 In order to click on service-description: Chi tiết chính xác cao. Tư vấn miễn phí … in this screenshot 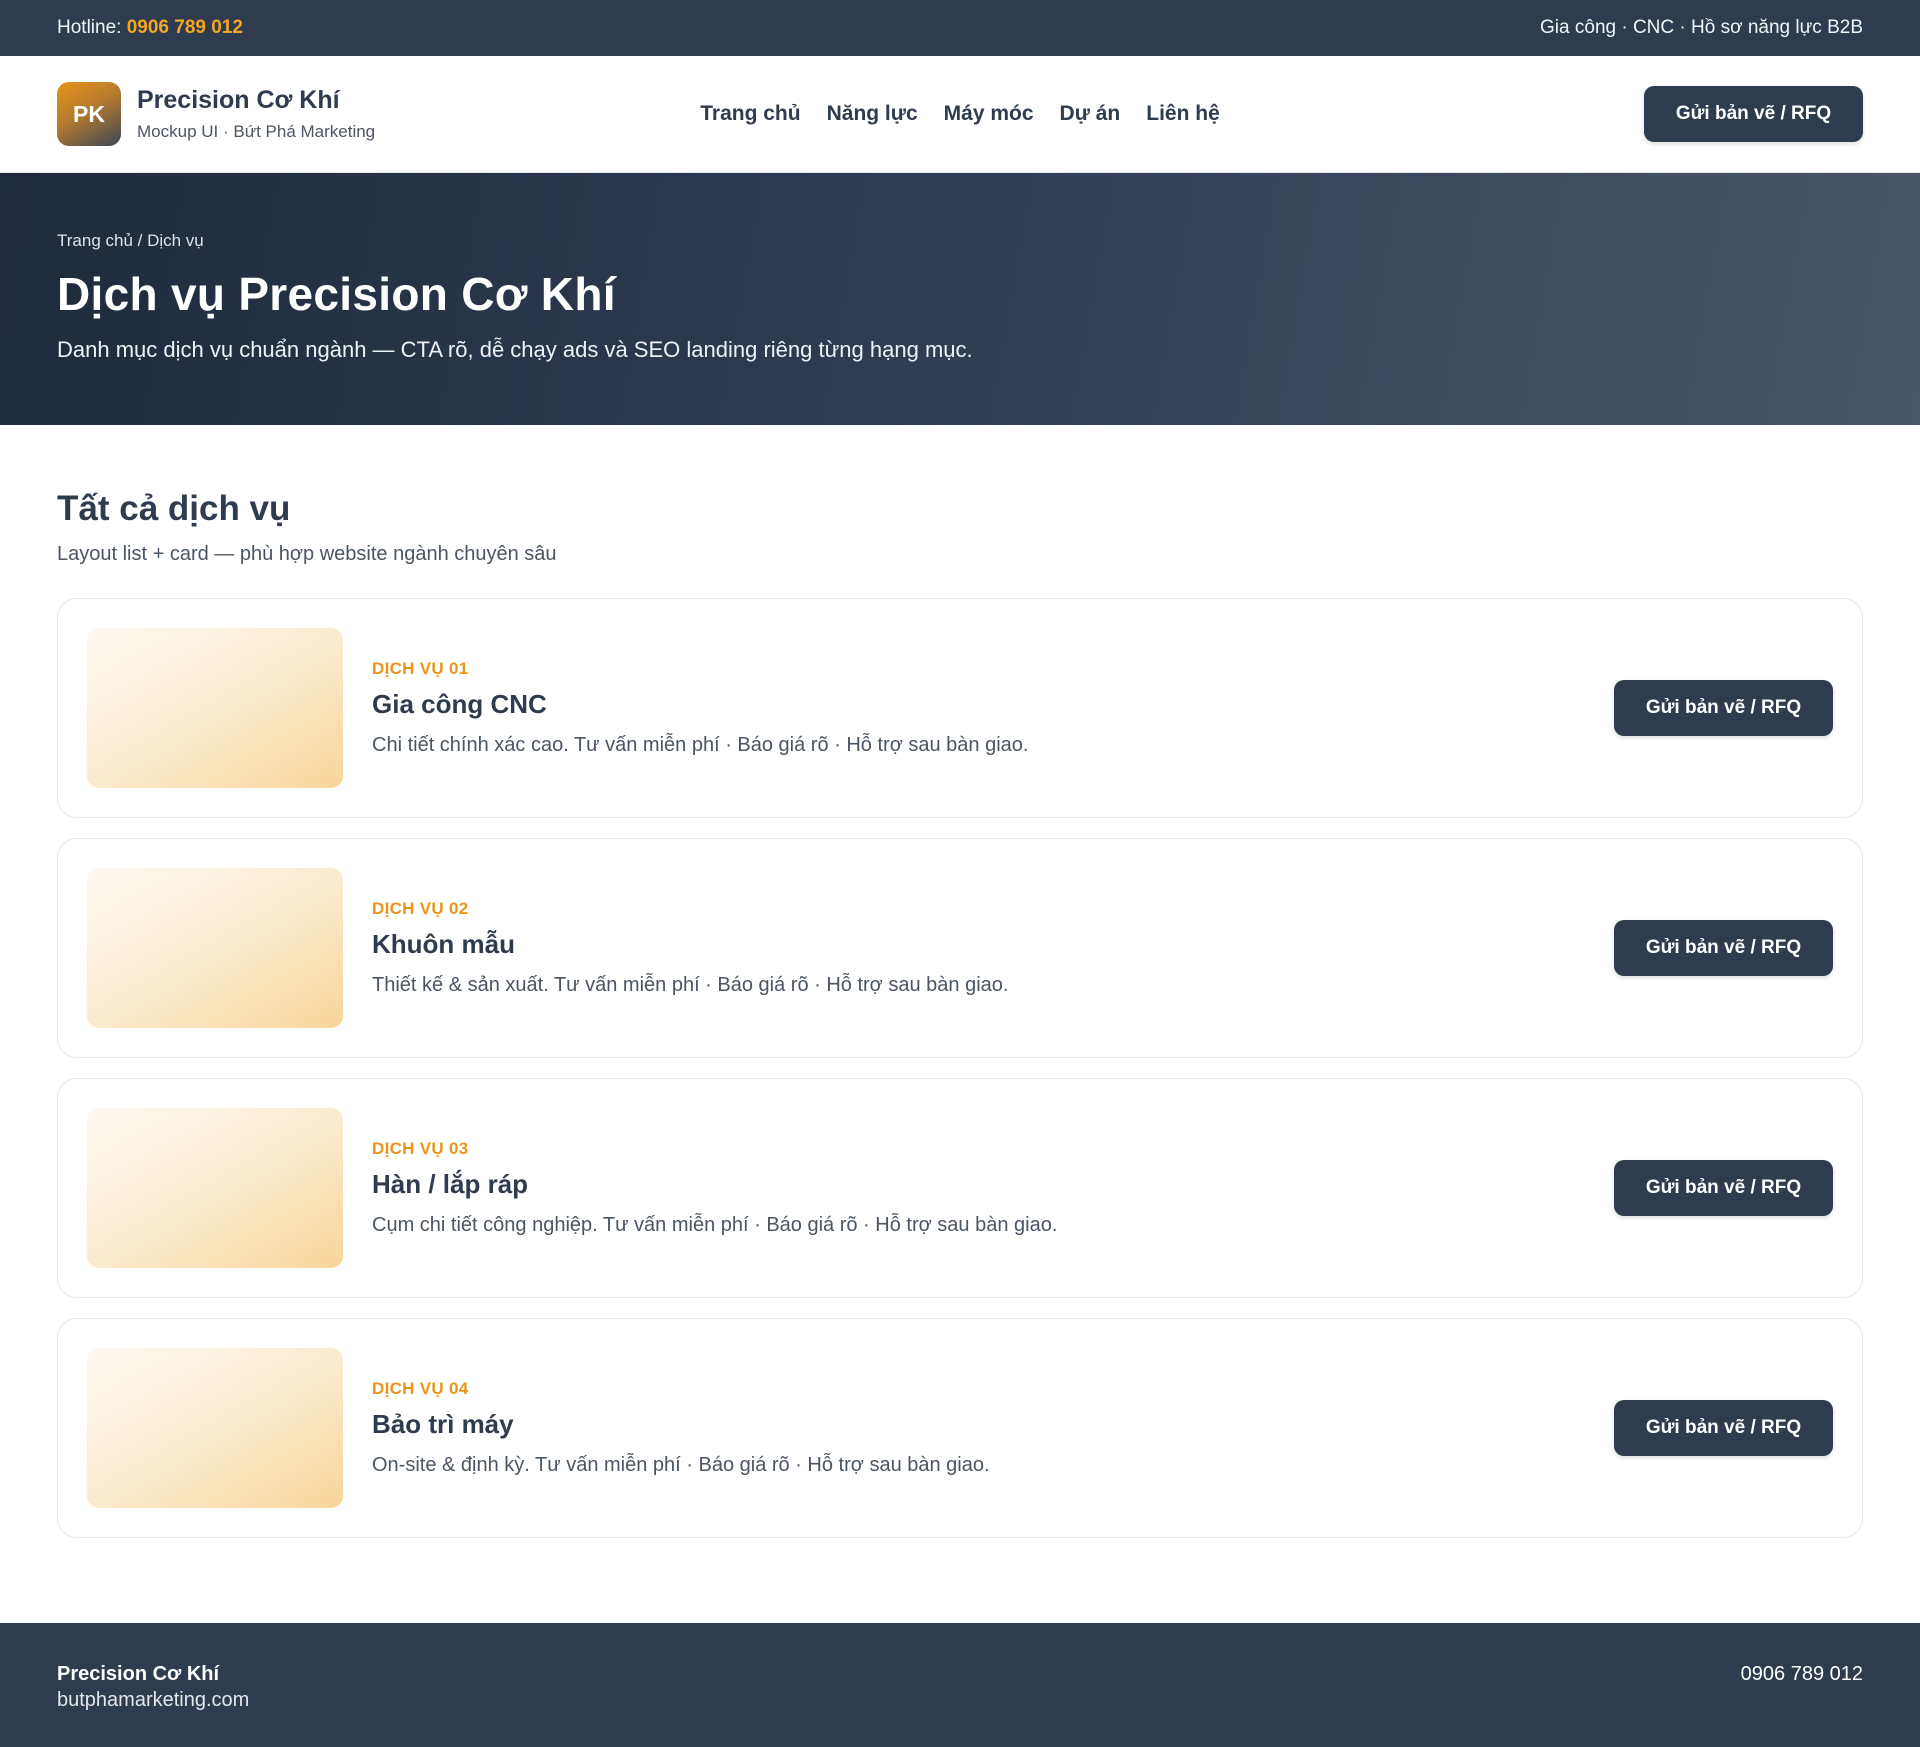, I will do `click(700, 745)`.